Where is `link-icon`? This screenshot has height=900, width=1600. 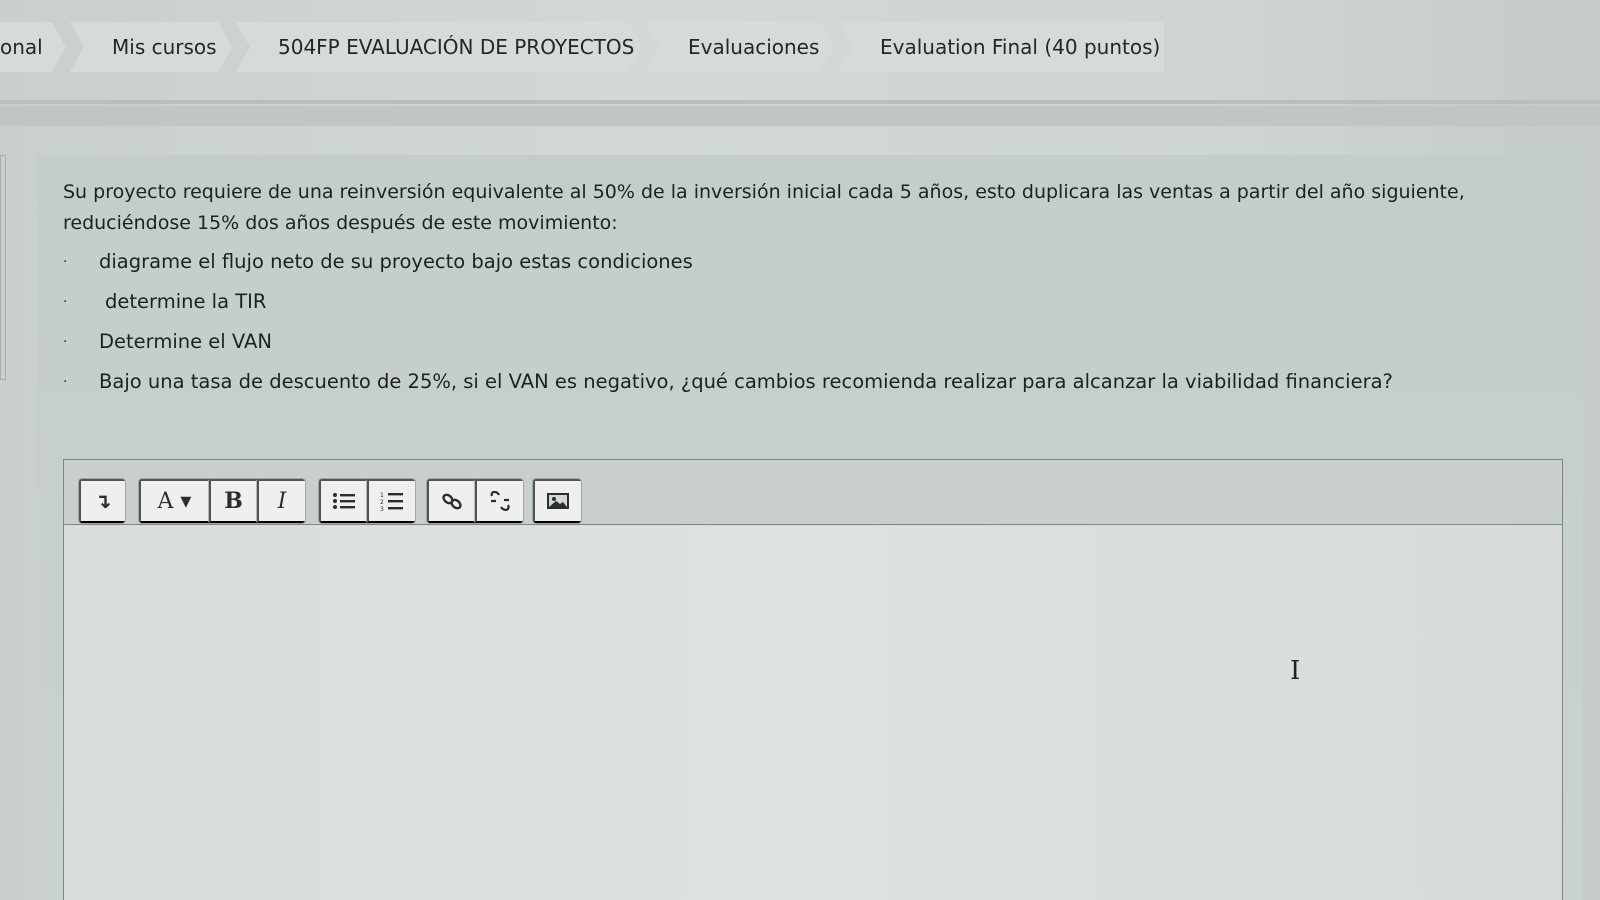 link-icon is located at coordinates (451, 501).